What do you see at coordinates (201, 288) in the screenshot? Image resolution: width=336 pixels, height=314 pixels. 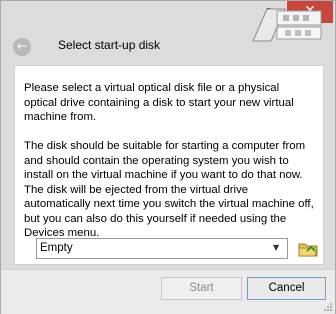 I see `start-button: Start` at bounding box center [201, 288].